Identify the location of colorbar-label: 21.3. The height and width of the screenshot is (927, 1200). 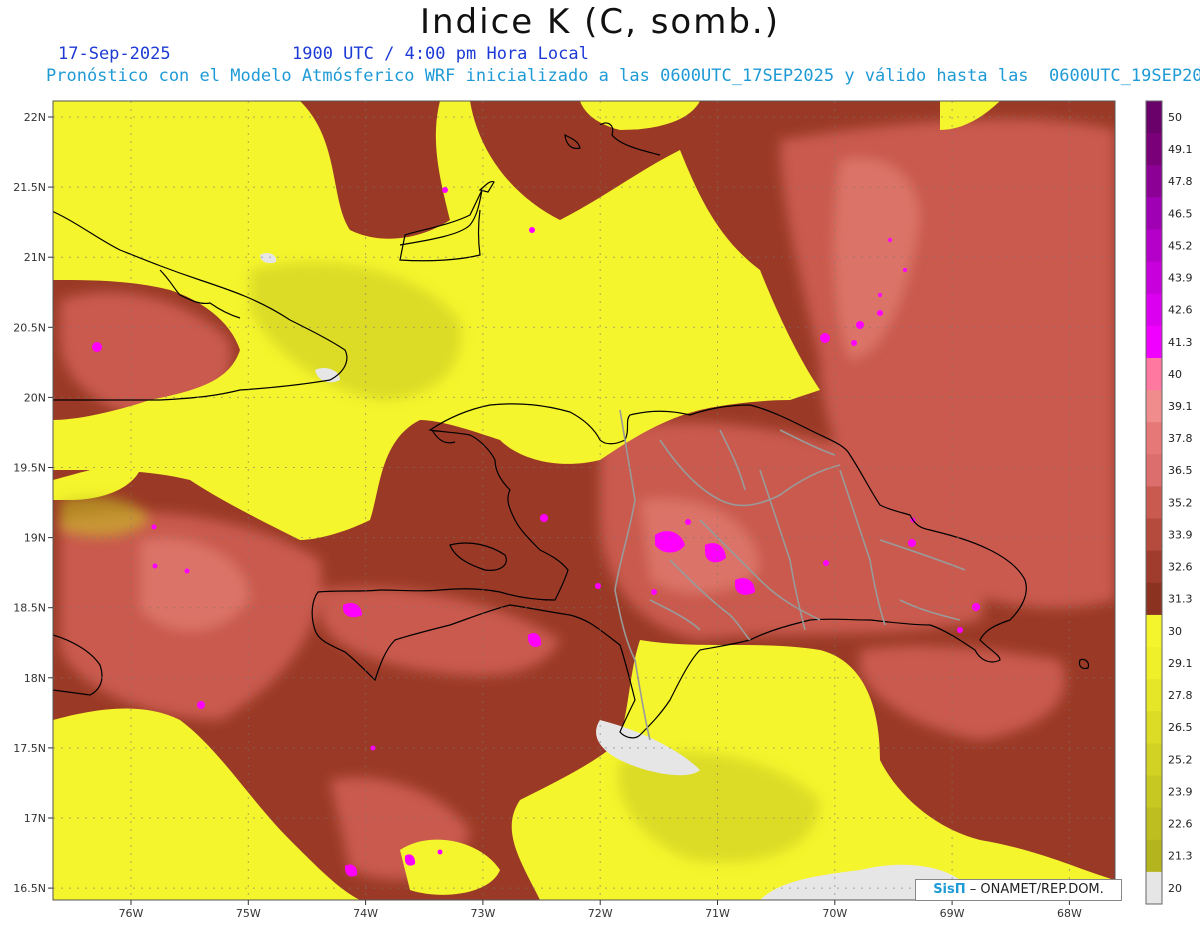
(1180, 856).